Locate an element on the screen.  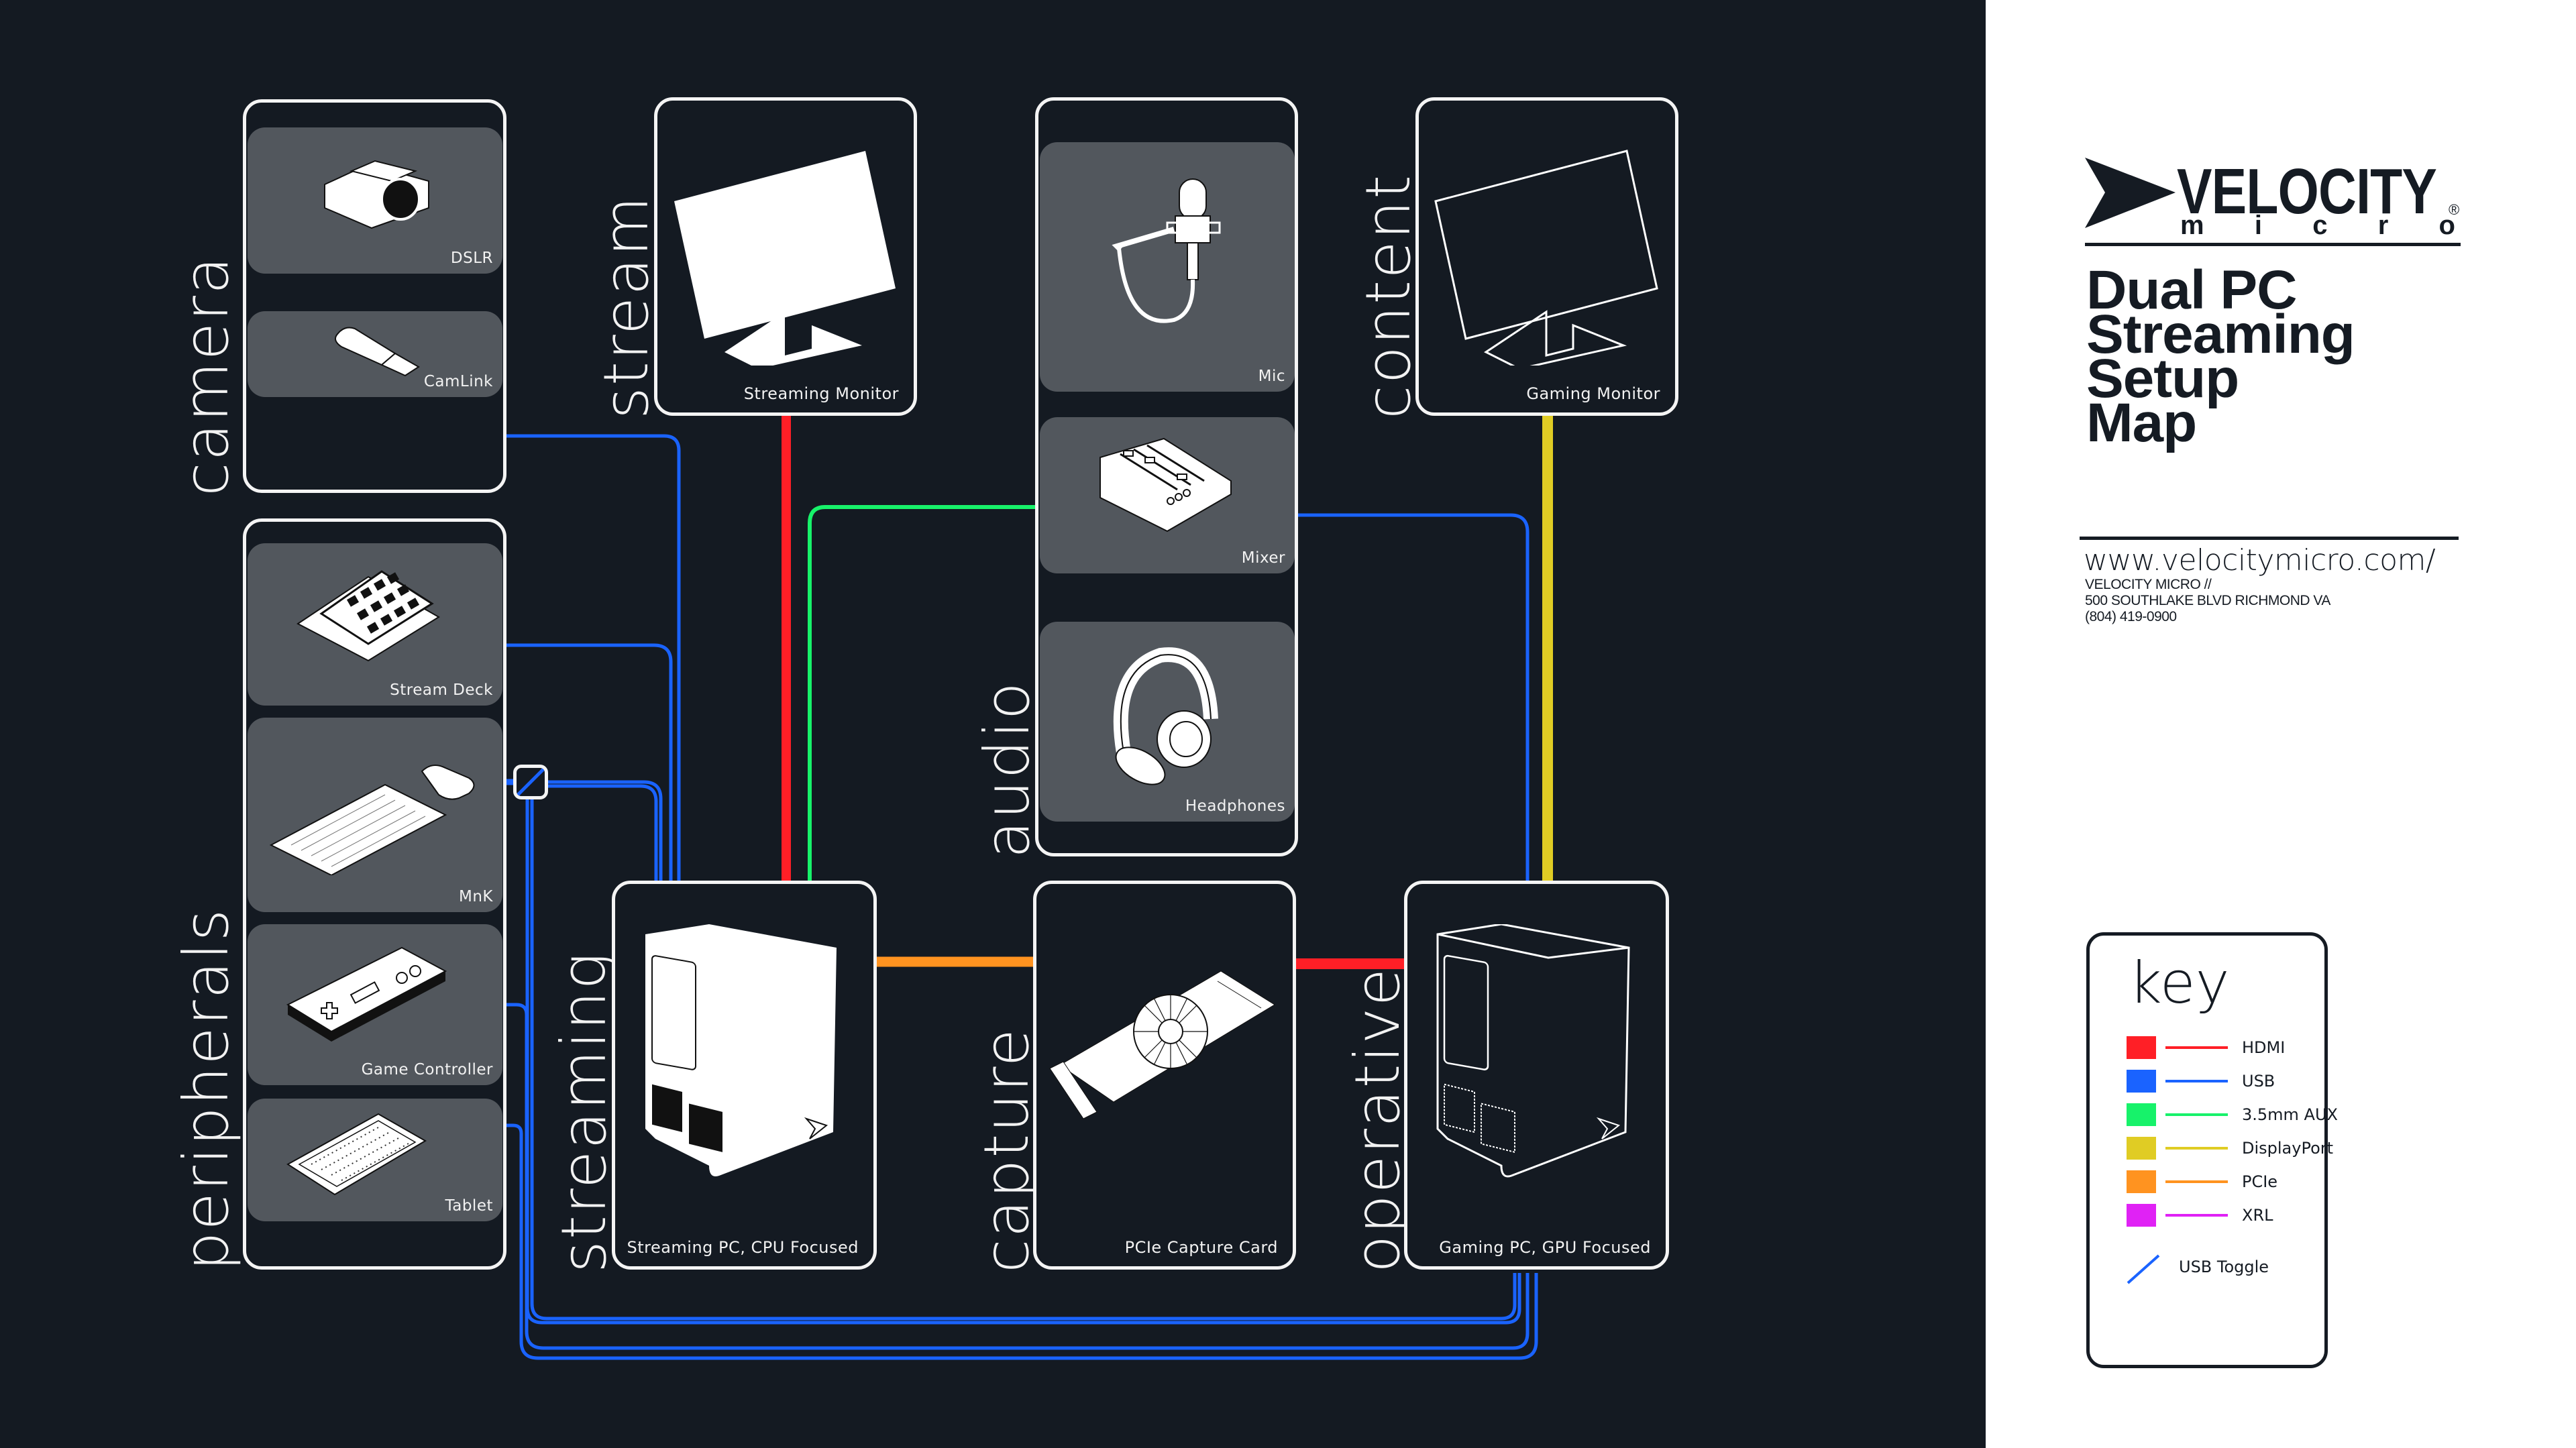
website-link: www.velocitymicro.com/ is located at coordinates (2260, 560).